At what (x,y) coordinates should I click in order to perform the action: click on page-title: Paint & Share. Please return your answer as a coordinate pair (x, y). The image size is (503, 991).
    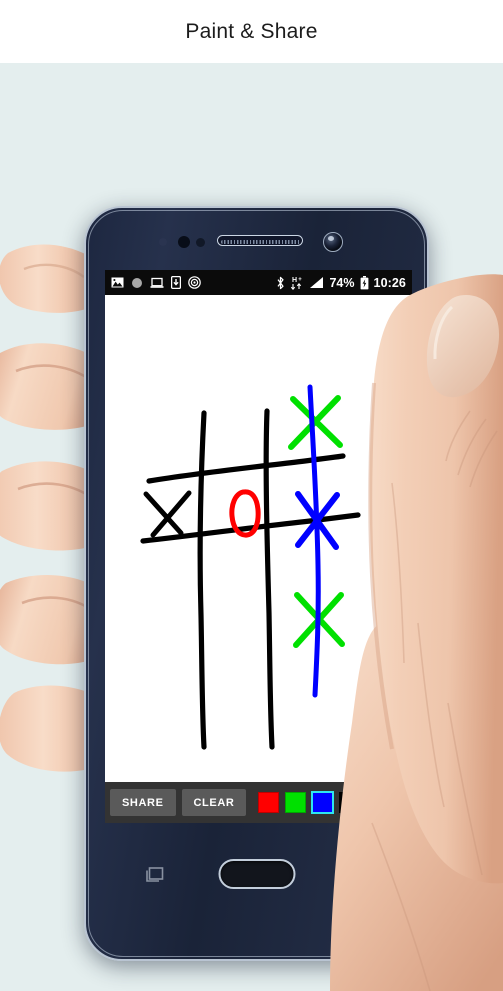
    Looking at the image, I should click on (251, 31).